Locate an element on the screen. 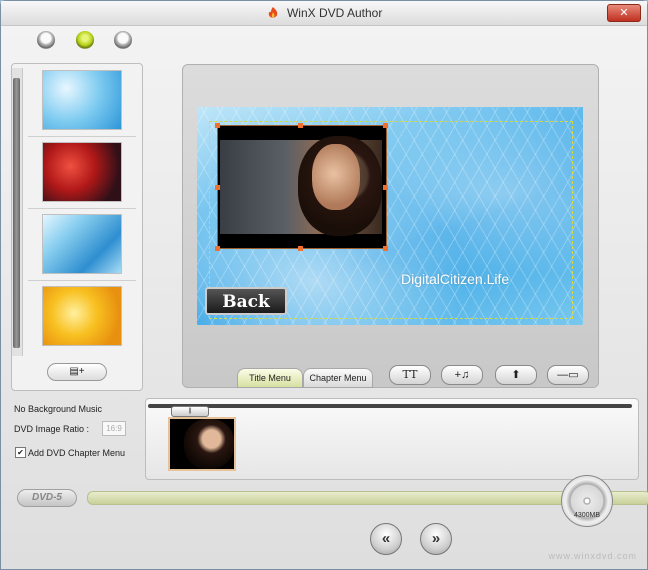  title-video-thumbnail is located at coordinates (302, 187).